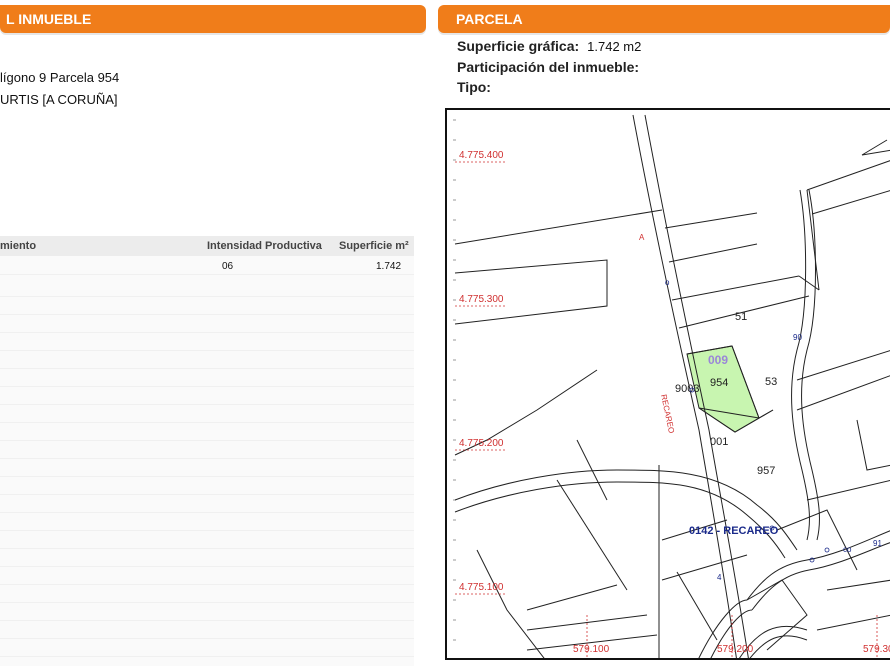  Describe the element at coordinates (719, 383) in the screenshot. I see `parcel-label: 954` at that location.